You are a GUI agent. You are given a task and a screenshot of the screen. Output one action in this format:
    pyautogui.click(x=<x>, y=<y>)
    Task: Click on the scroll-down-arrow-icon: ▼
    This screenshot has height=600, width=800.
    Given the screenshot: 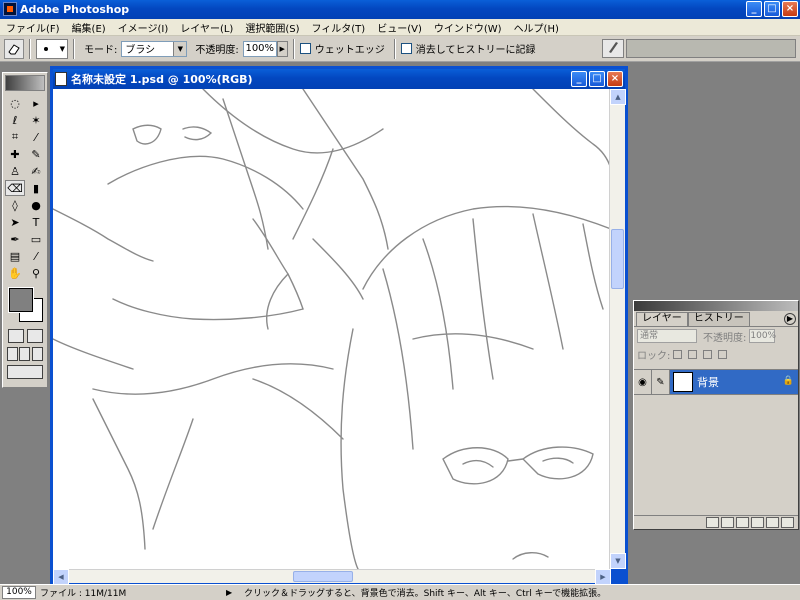 What is the action you would take?
    pyautogui.click(x=618, y=561)
    